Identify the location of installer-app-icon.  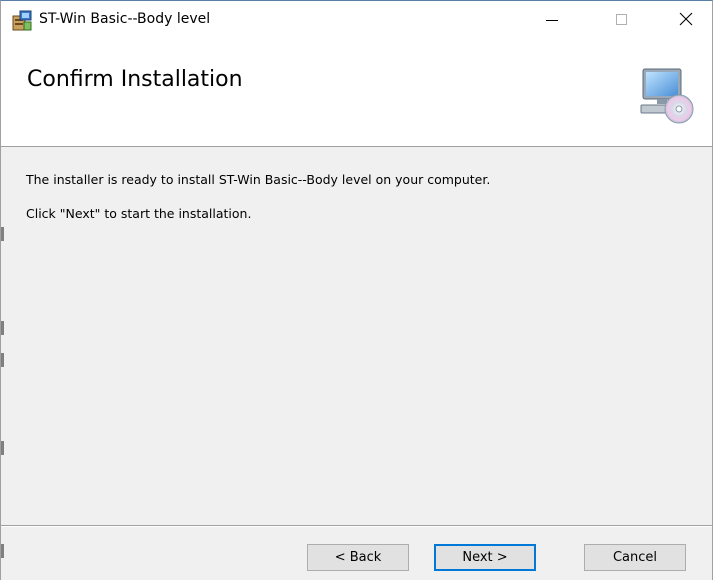
(22, 21).